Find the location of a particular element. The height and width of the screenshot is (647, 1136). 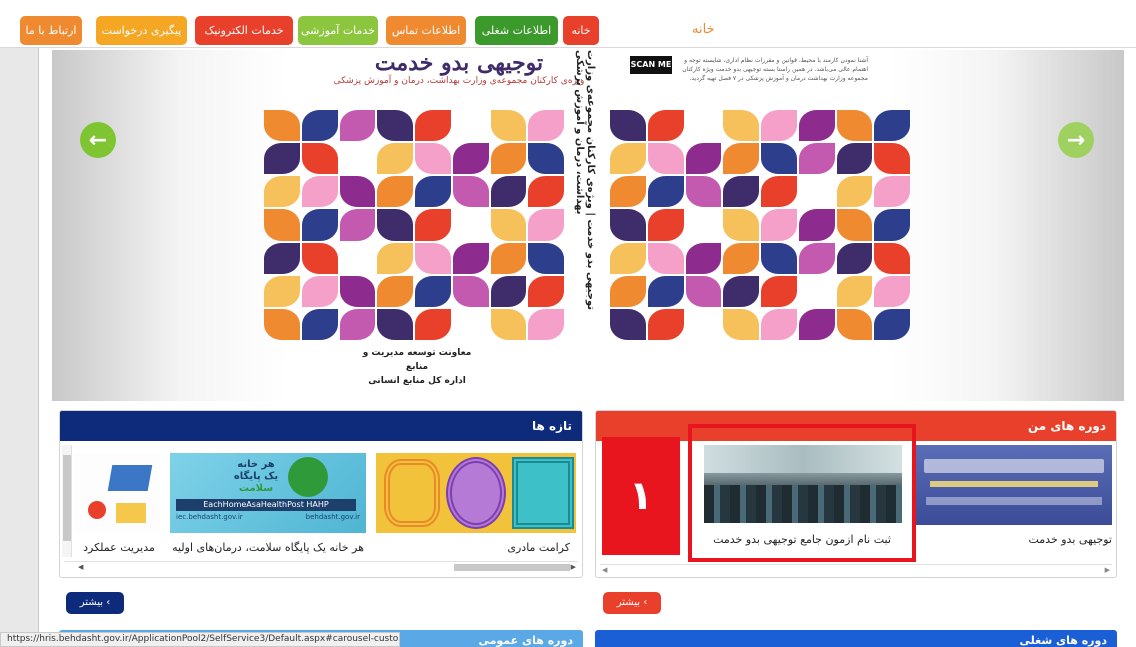

course-card-calligraphy-image is located at coordinates (1014, 485).